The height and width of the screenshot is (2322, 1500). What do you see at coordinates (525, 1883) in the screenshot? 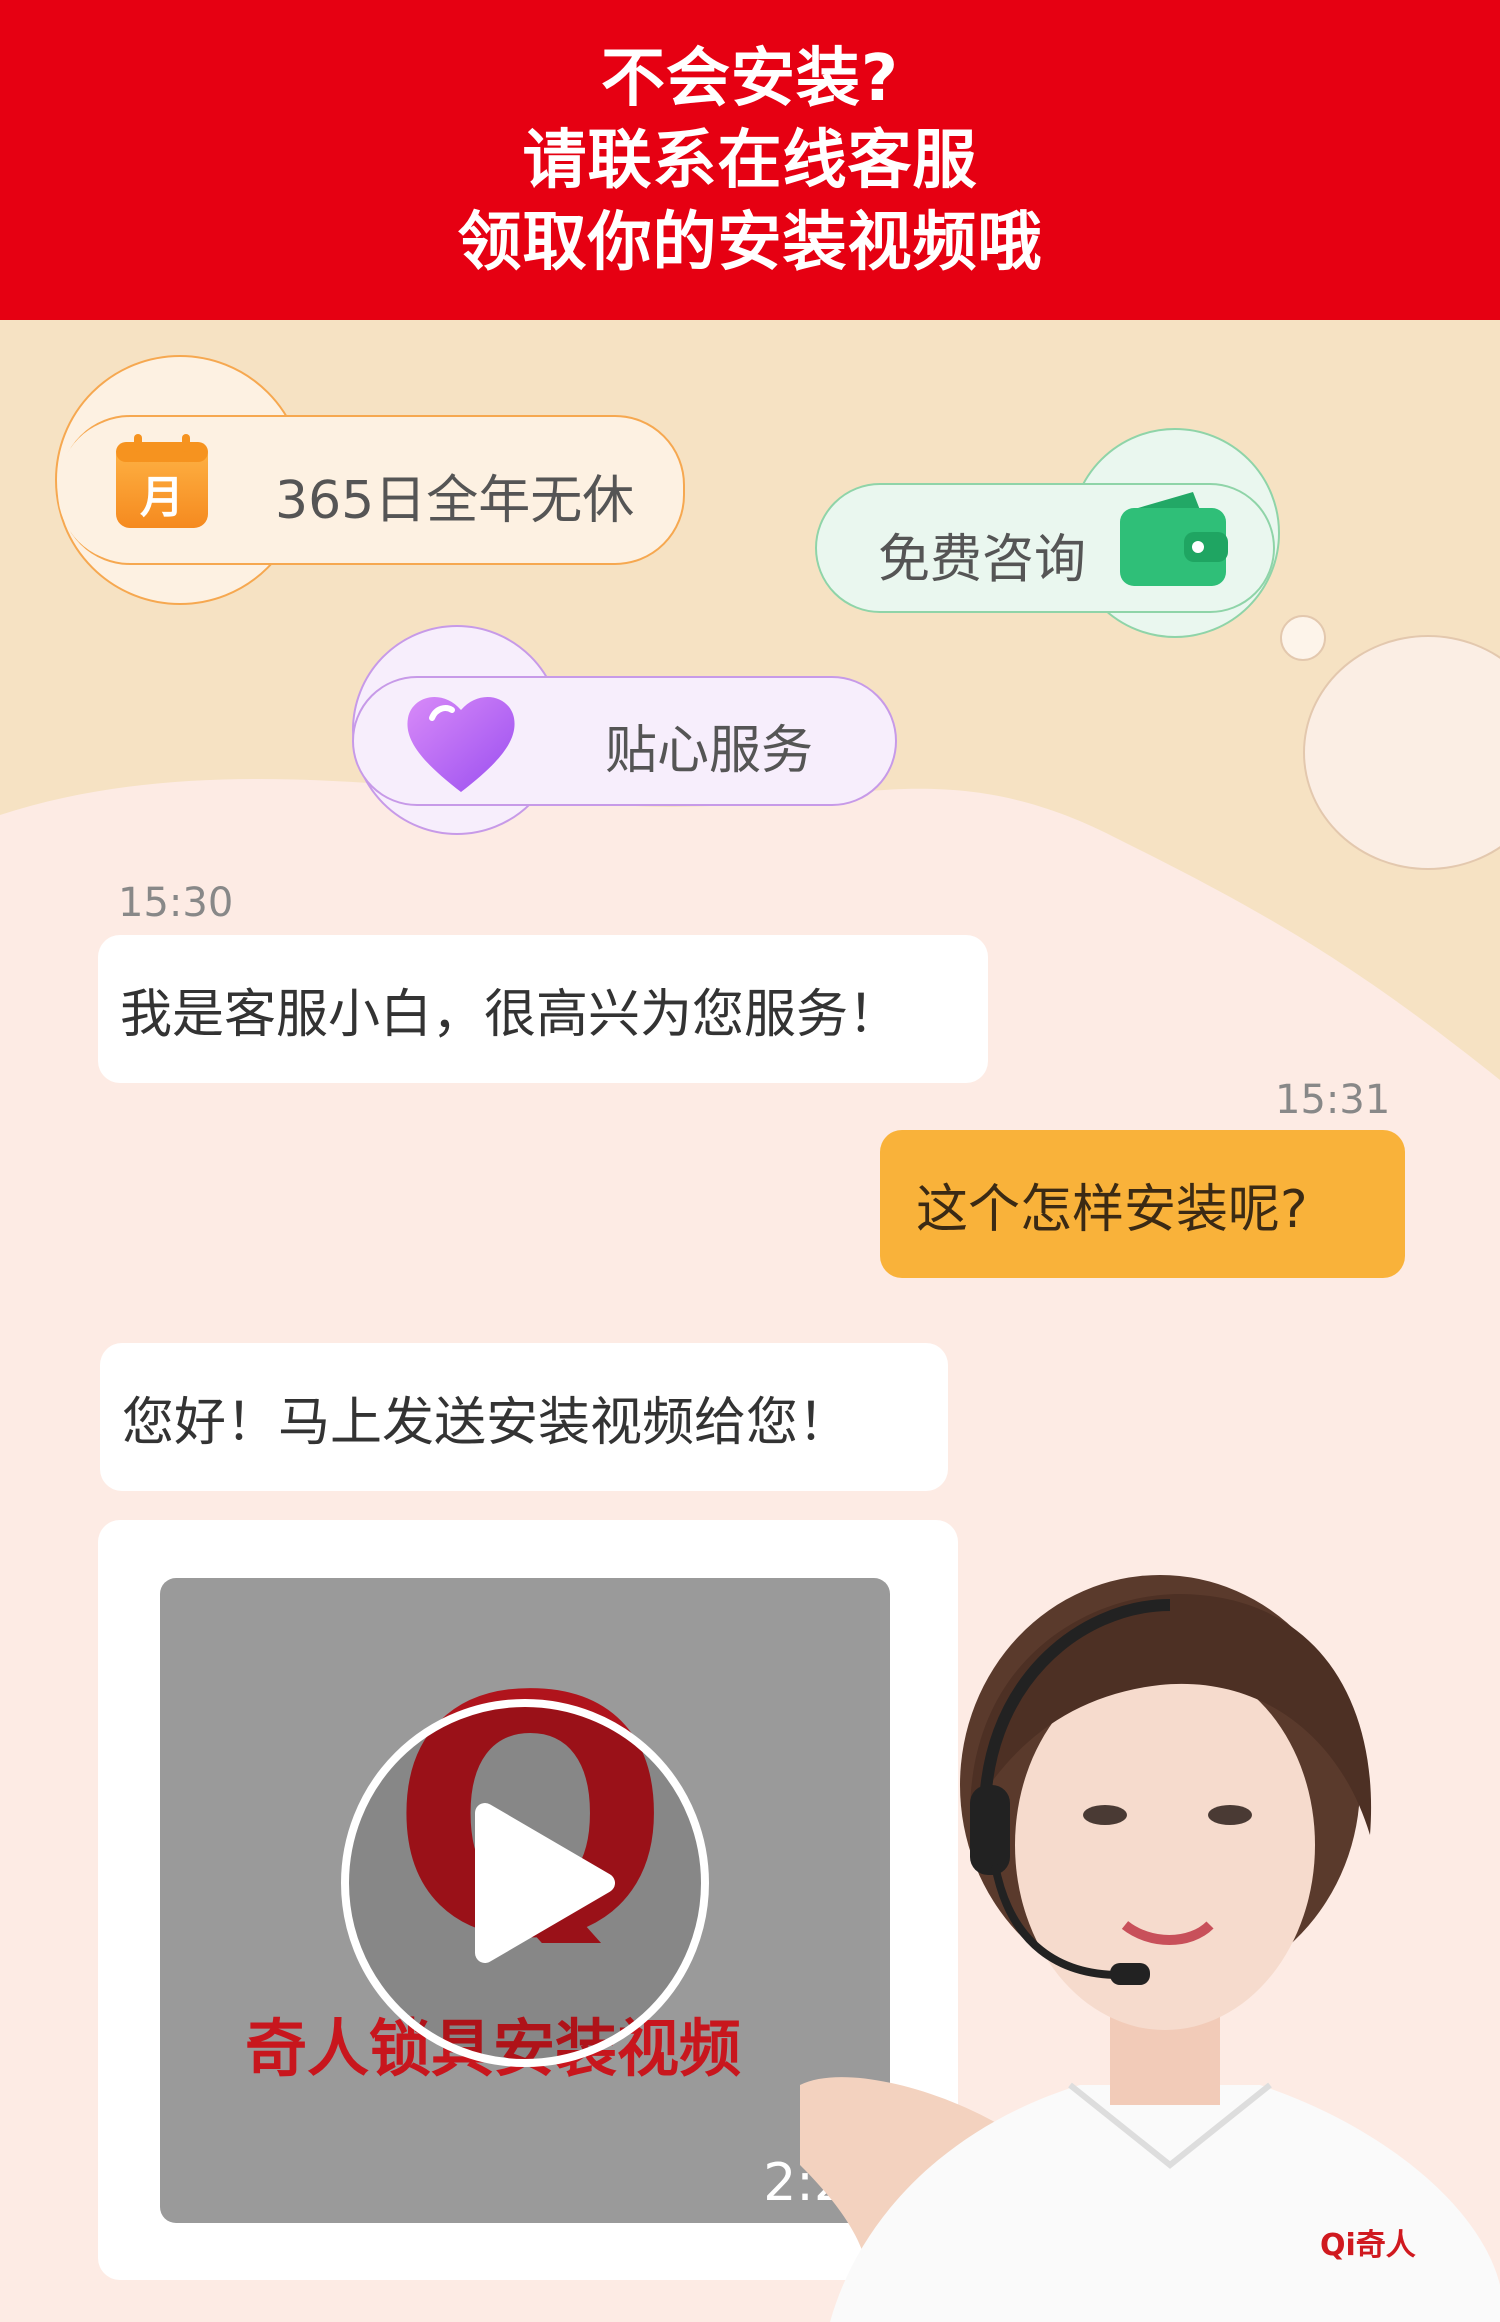
I see `play-button-icon` at bounding box center [525, 1883].